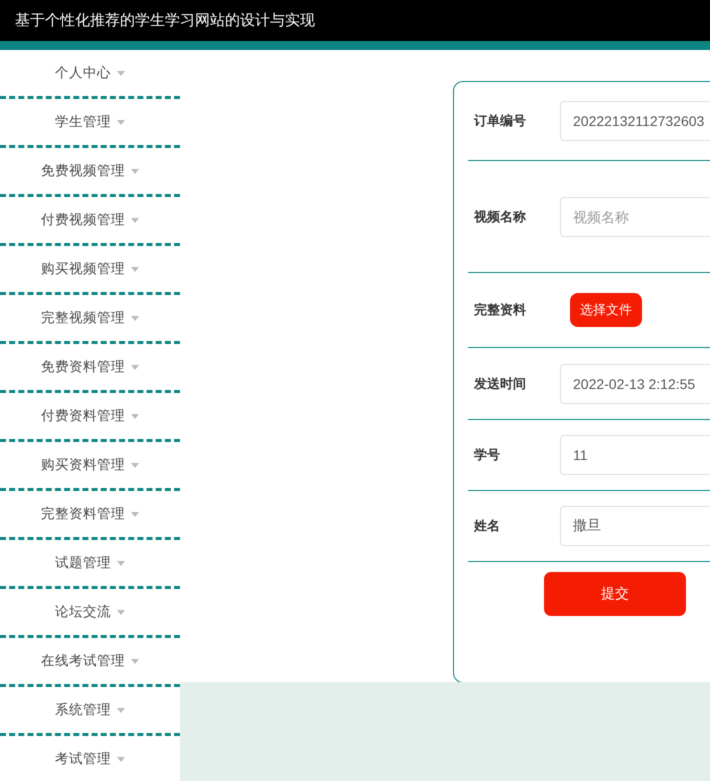  What do you see at coordinates (635, 526) in the screenshot?
I see `input-field: 撒旦` at bounding box center [635, 526].